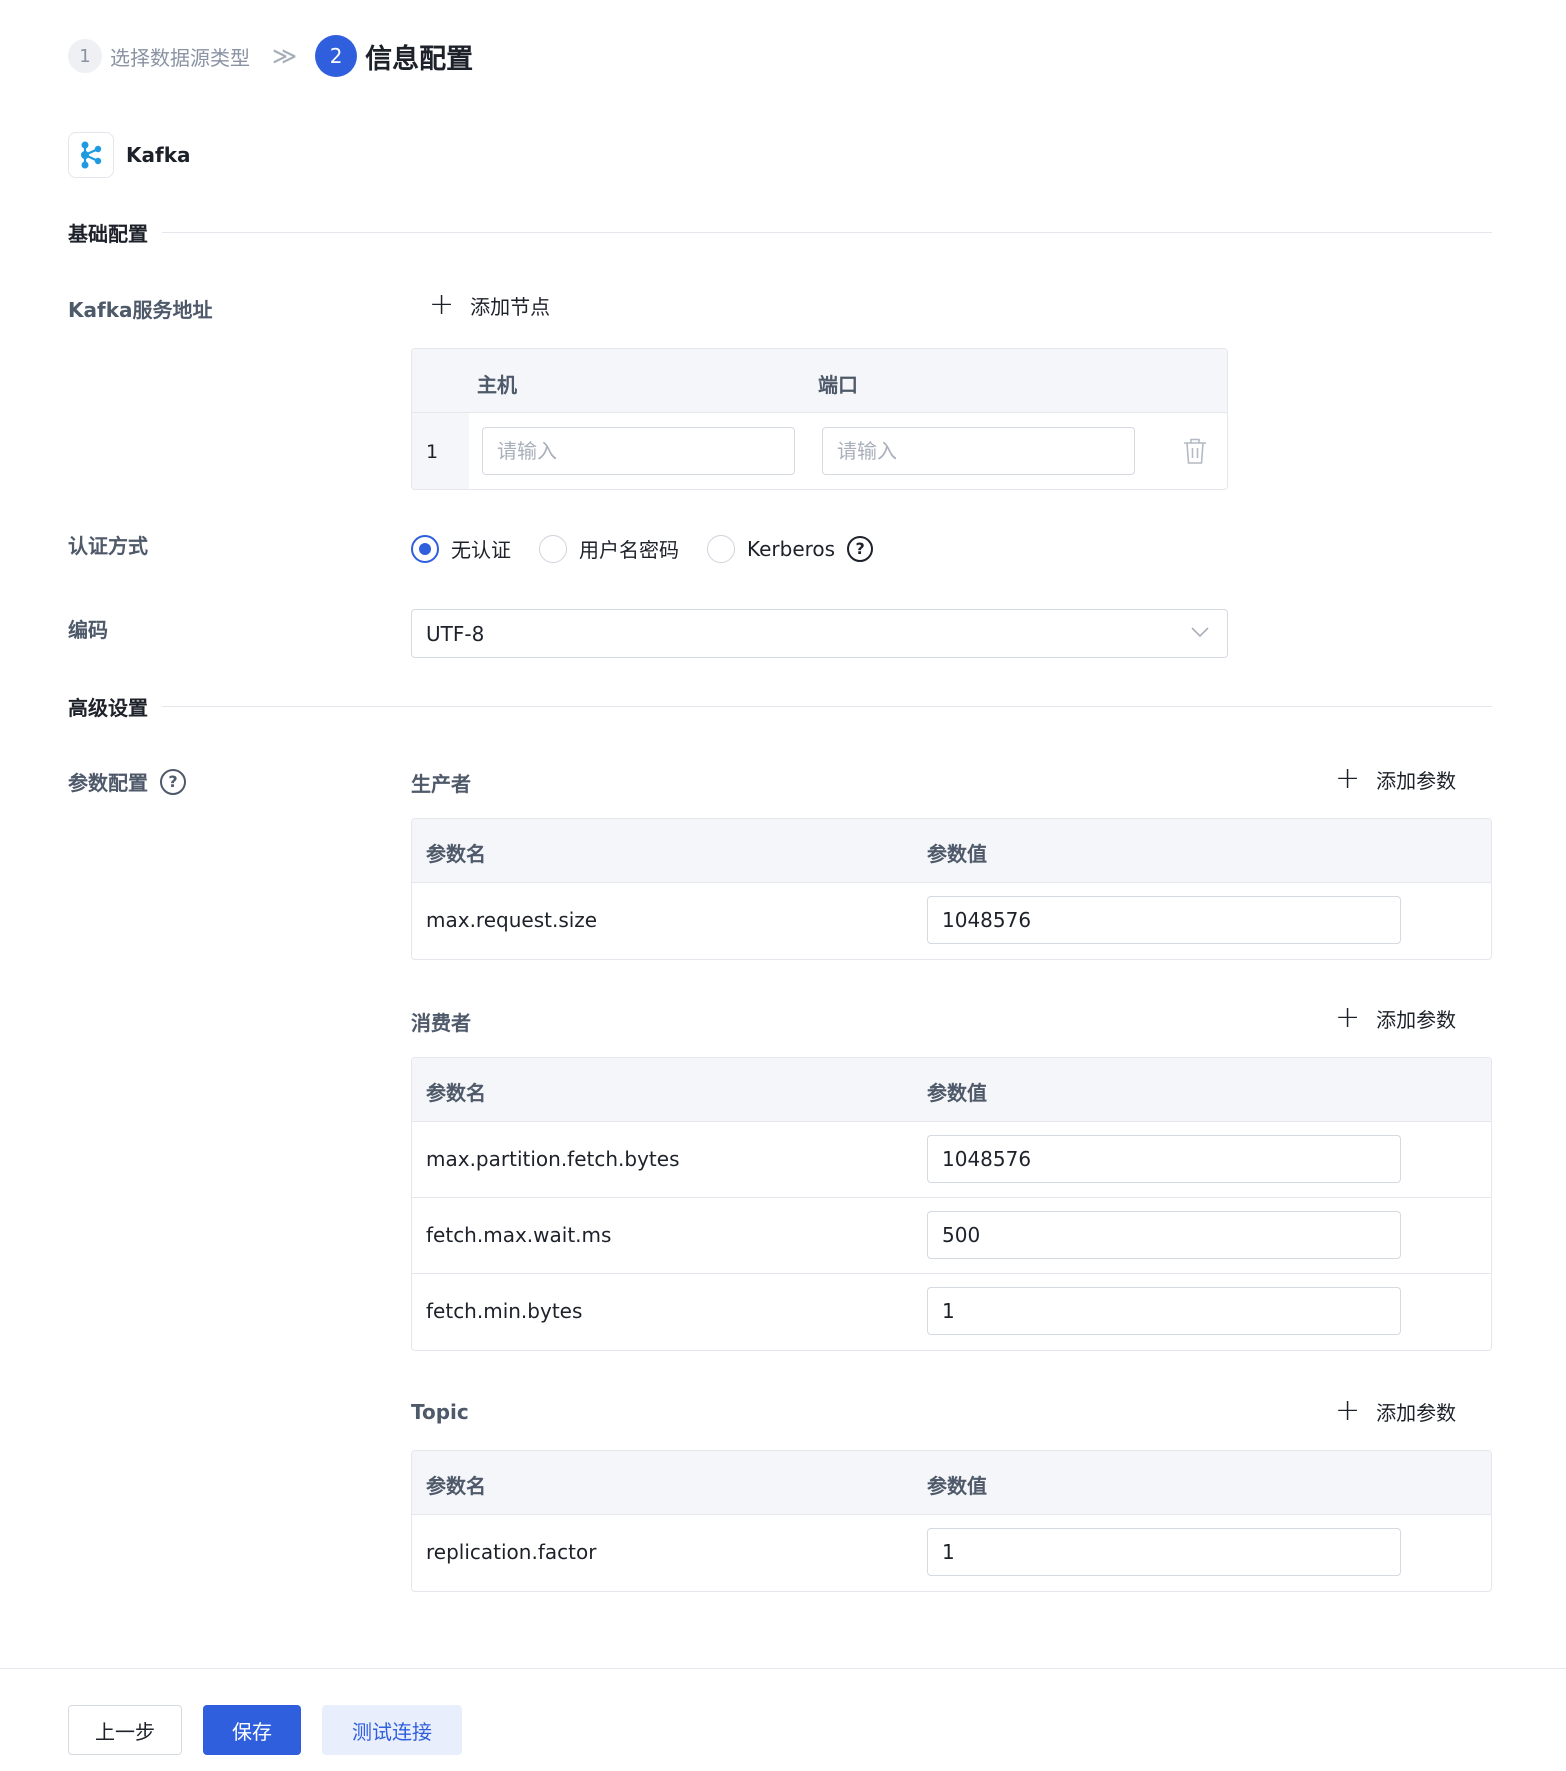  Describe the element at coordinates (252, 1730) in the screenshot. I see `save-button: 保存` at that location.